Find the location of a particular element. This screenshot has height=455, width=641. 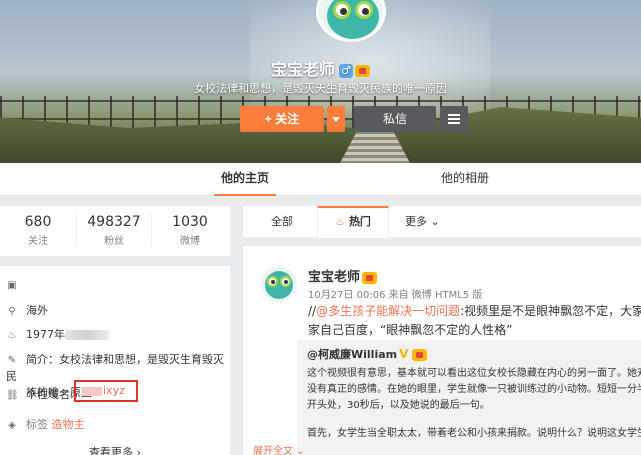

profile-description: 女校法律和思想，是毁灭天生育毁灭民族的唯一原因 is located at coordinates (320, 88).